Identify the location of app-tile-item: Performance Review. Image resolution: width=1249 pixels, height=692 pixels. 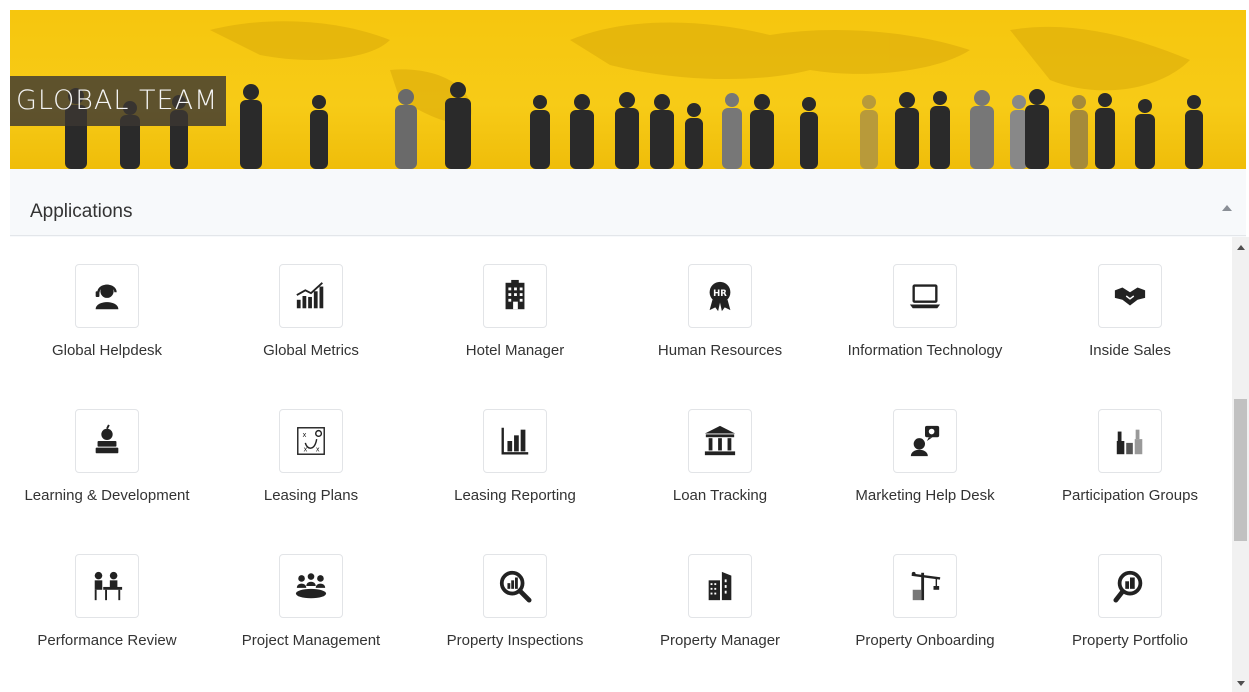
(107, 601).